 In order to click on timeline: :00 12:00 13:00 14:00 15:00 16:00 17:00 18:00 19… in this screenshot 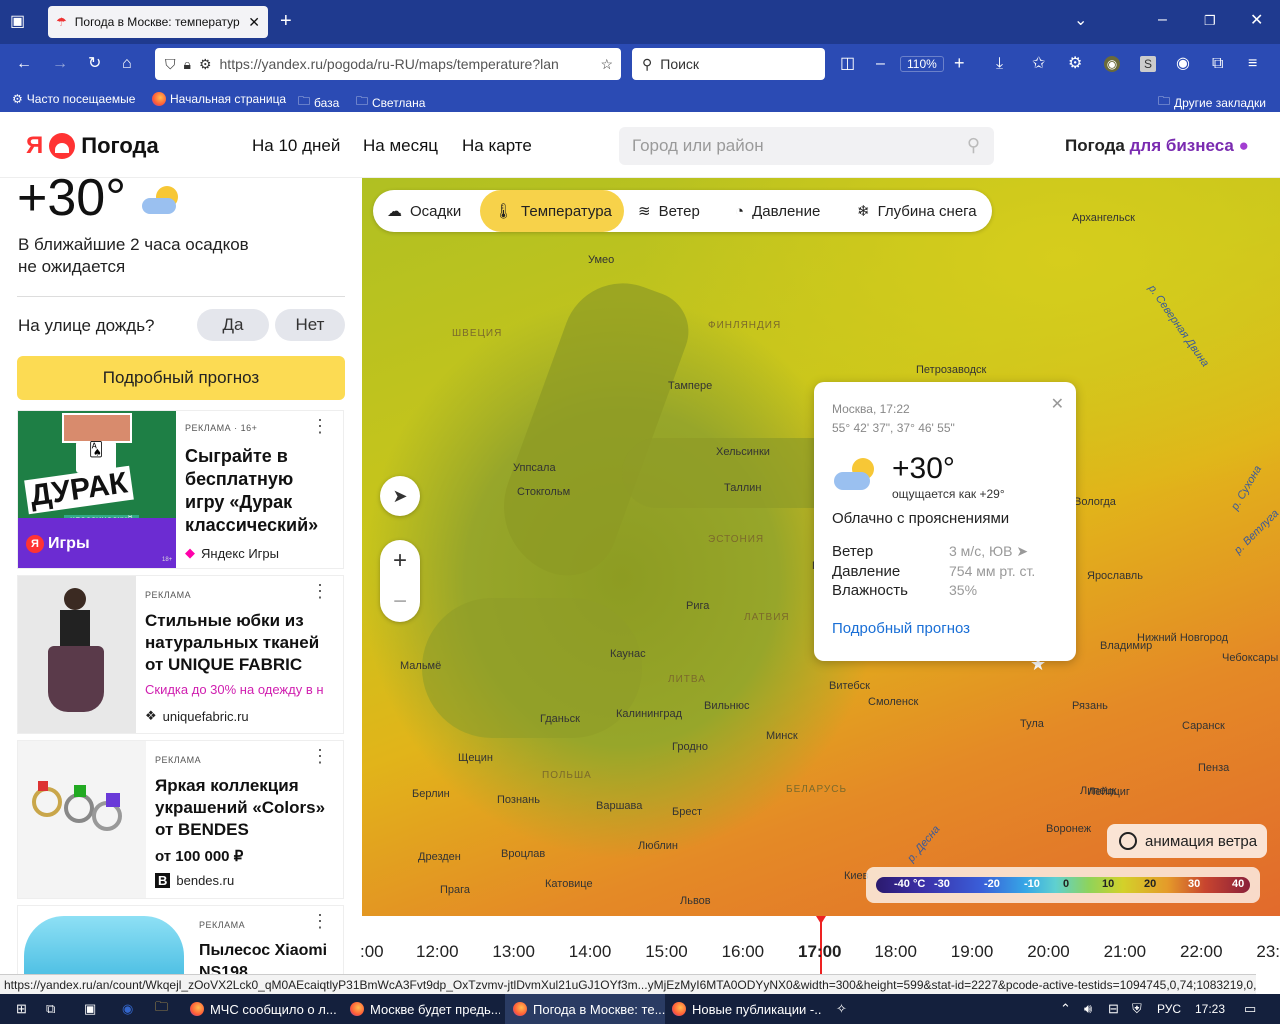, I will do `click(820, 945)`.